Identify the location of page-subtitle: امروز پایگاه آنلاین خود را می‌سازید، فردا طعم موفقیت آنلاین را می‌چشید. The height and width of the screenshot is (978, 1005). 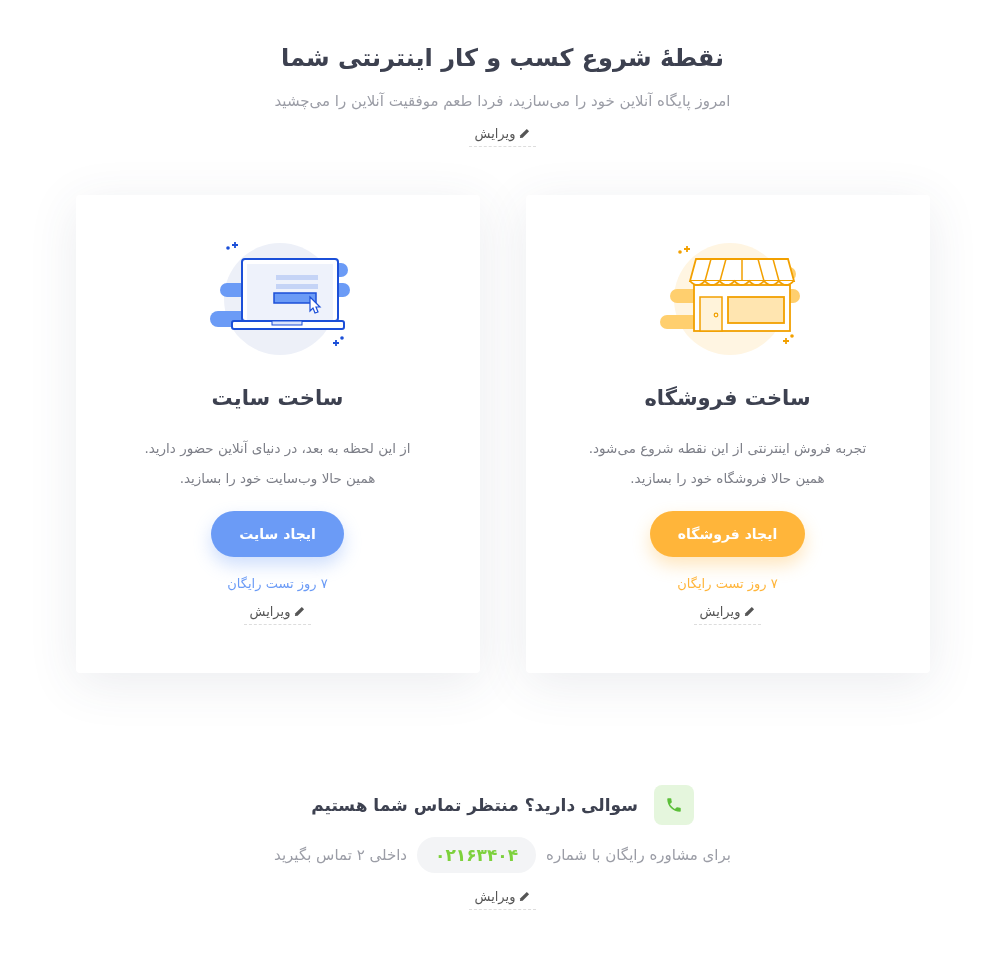
(502, 101).